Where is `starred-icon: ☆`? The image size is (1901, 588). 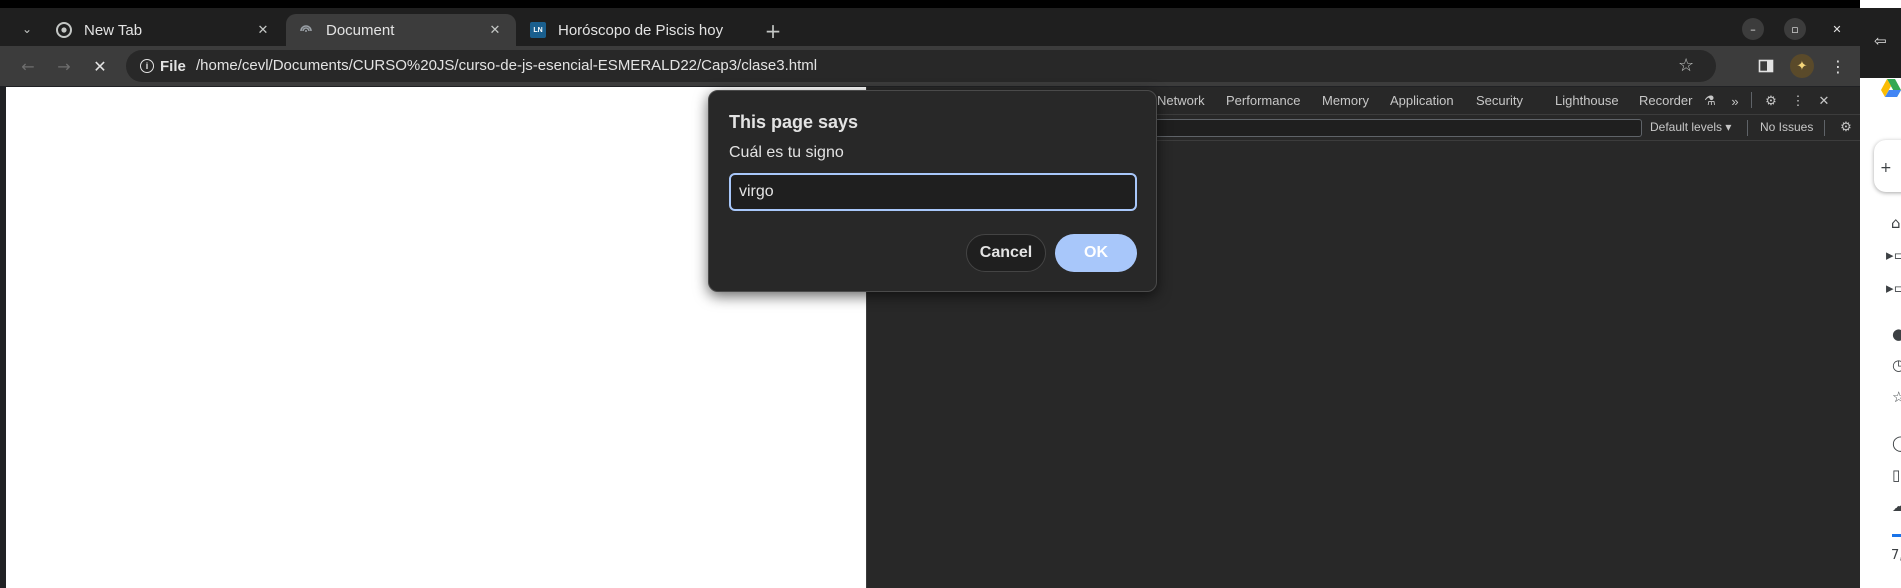 starred-icon: ☆ is located at coordinates (1896, 397).